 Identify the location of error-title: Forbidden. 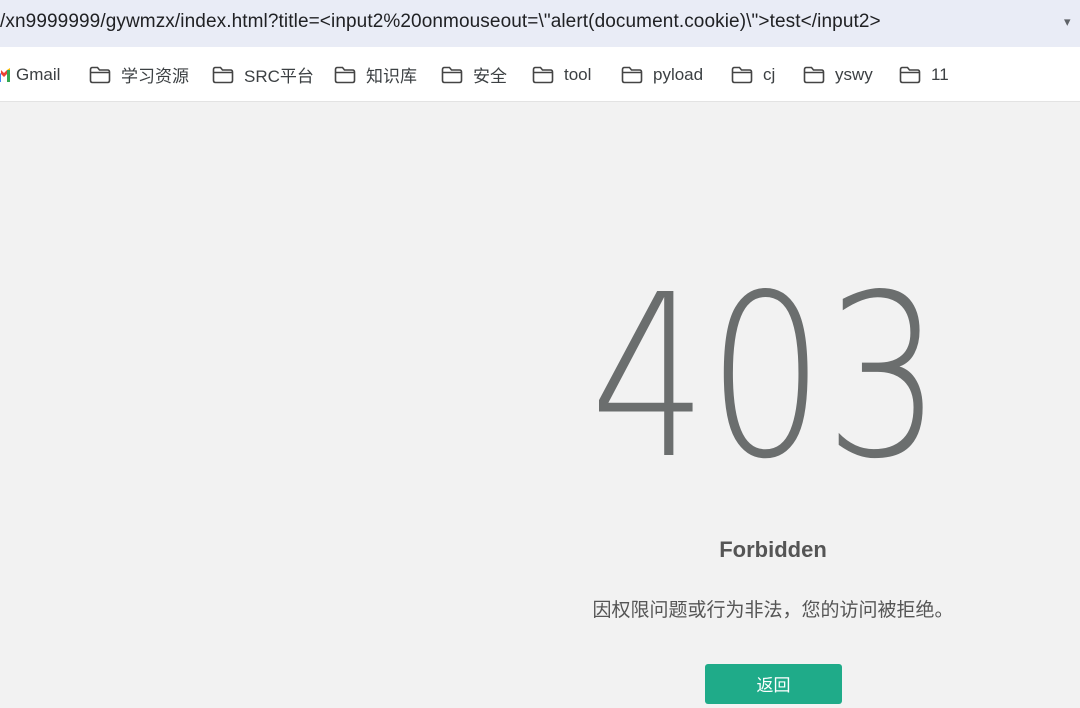
(773, 549).